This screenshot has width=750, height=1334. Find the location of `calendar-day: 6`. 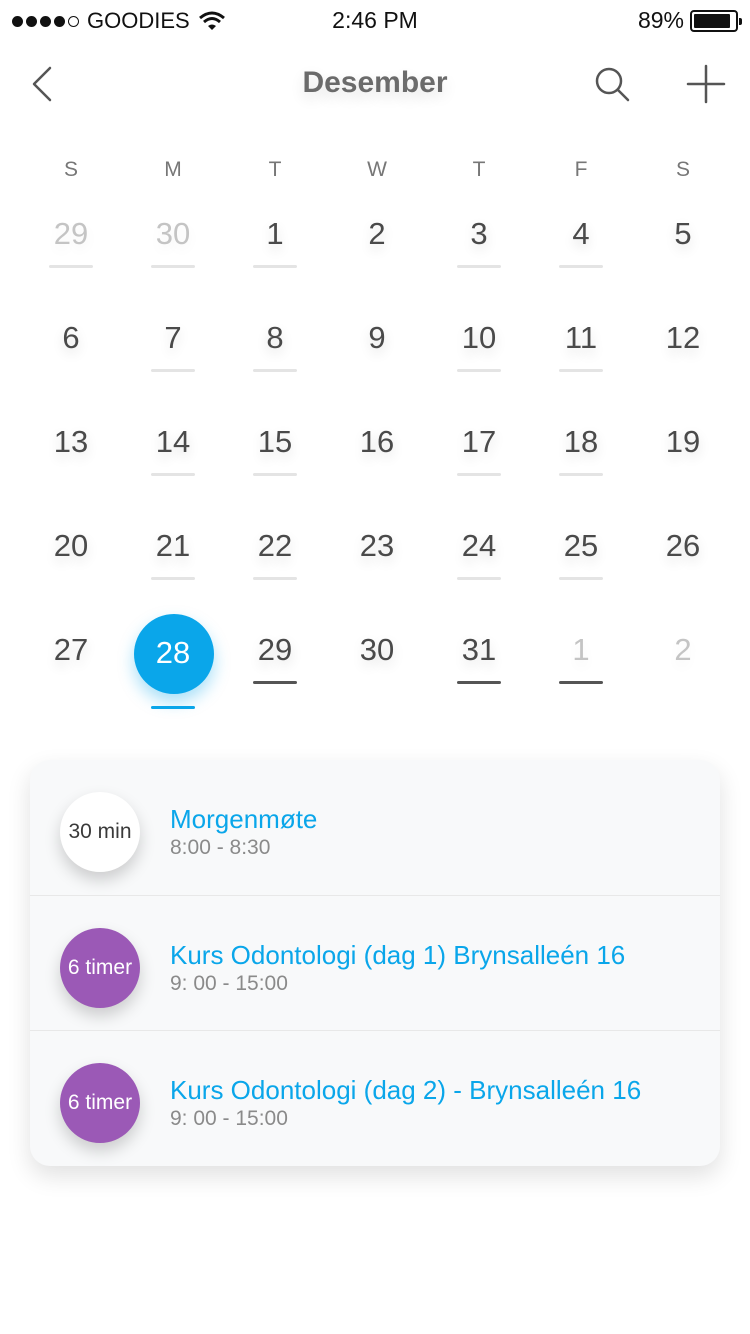

calendar-day: 6 is located at coordinates (71, 356).